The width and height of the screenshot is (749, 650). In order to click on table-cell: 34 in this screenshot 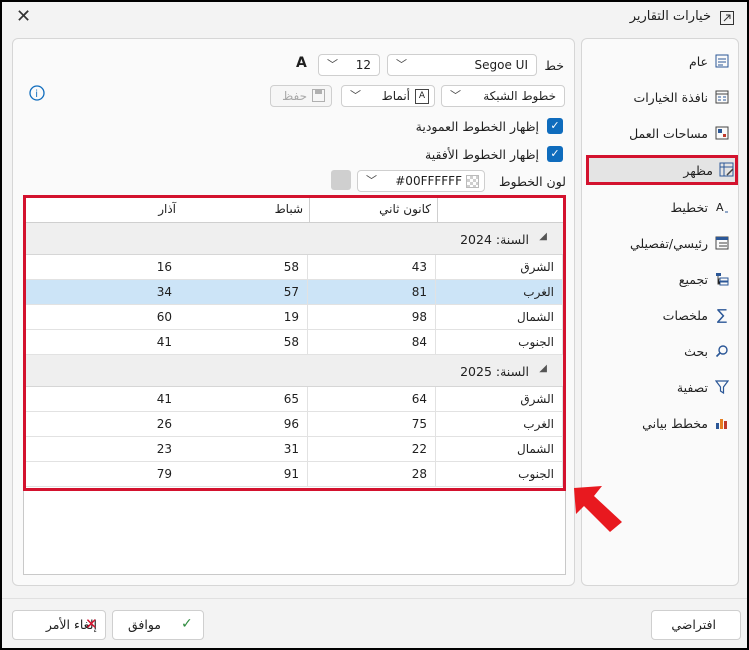, I will do `click(102, 292)`.